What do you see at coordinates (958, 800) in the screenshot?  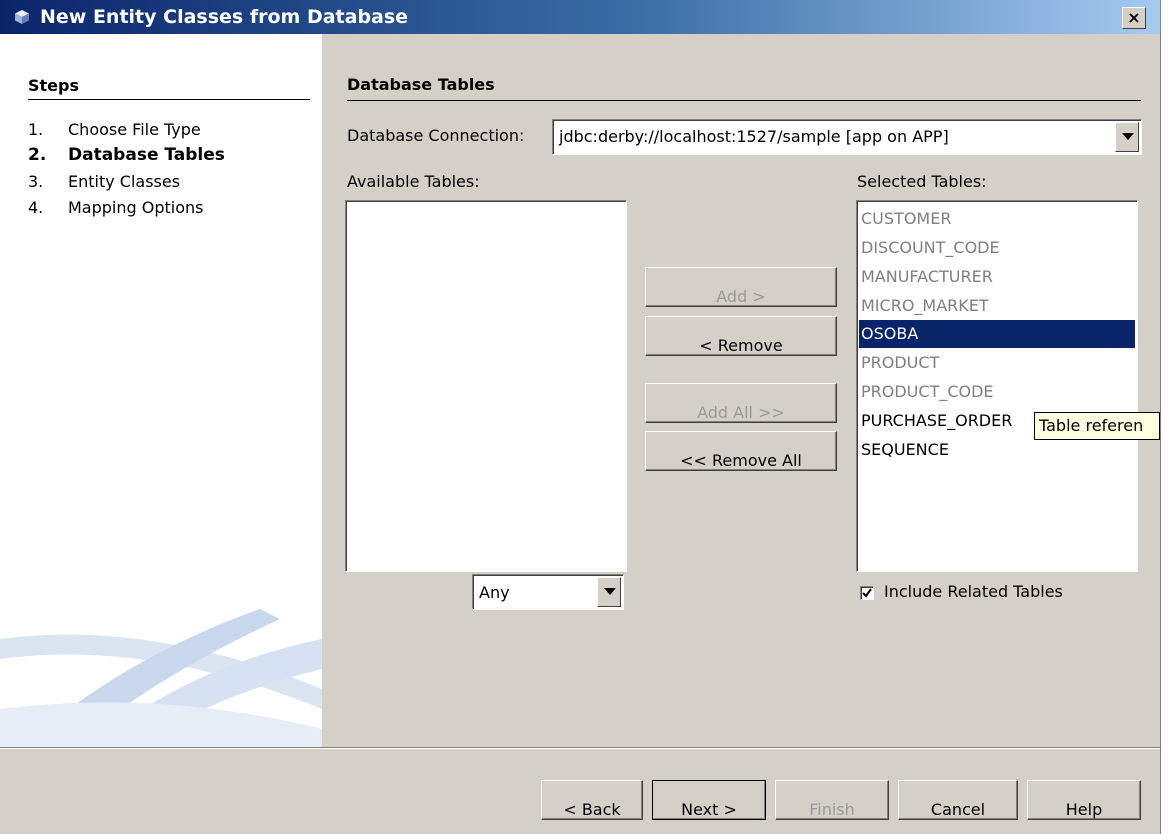 I see `cancel-button: Cancel` at bounding box center [958, 800].